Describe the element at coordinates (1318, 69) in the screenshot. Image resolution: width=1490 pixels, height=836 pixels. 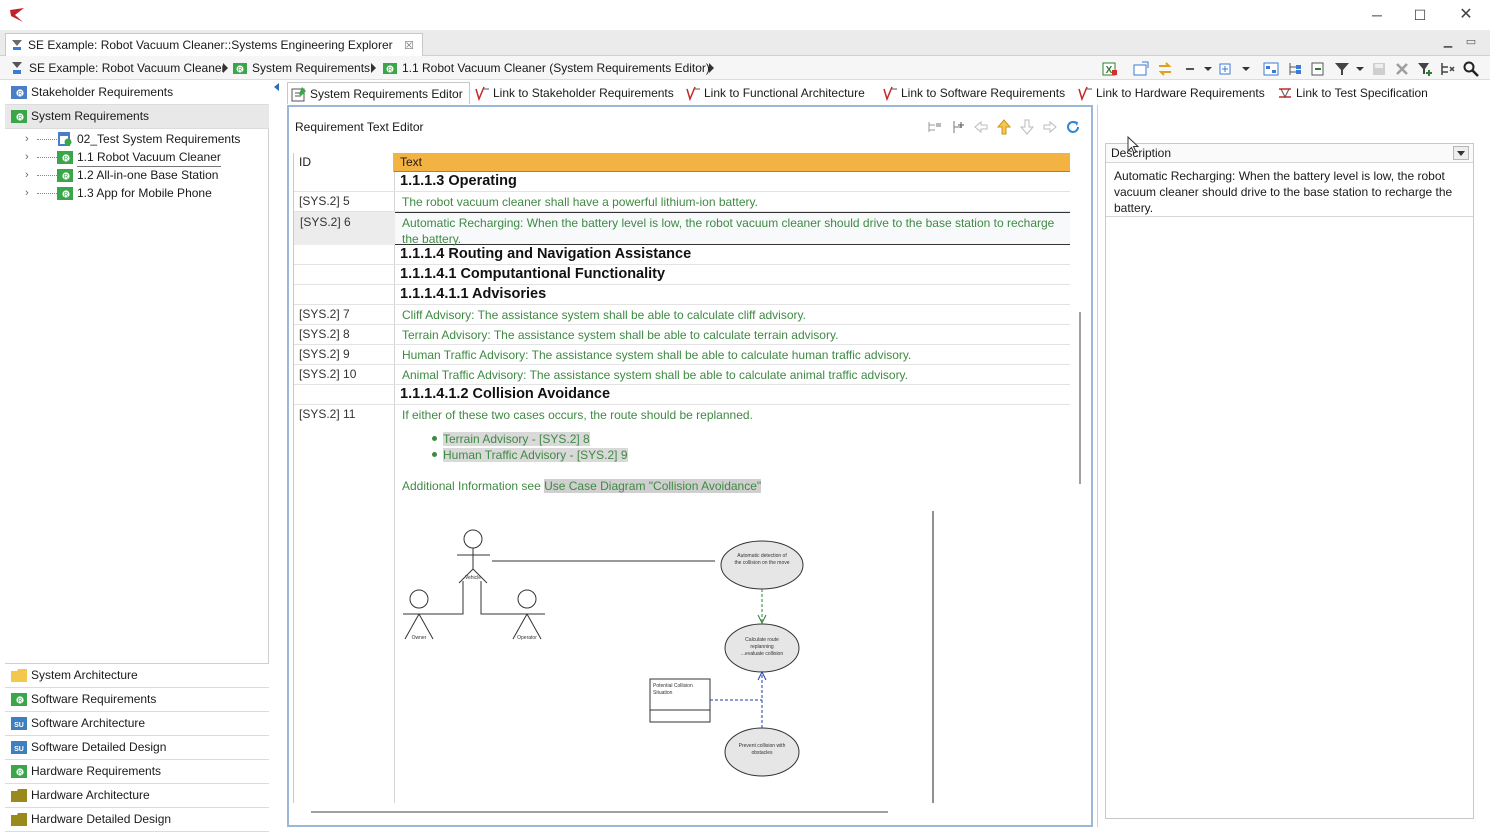
I see `link-icon` at that location.